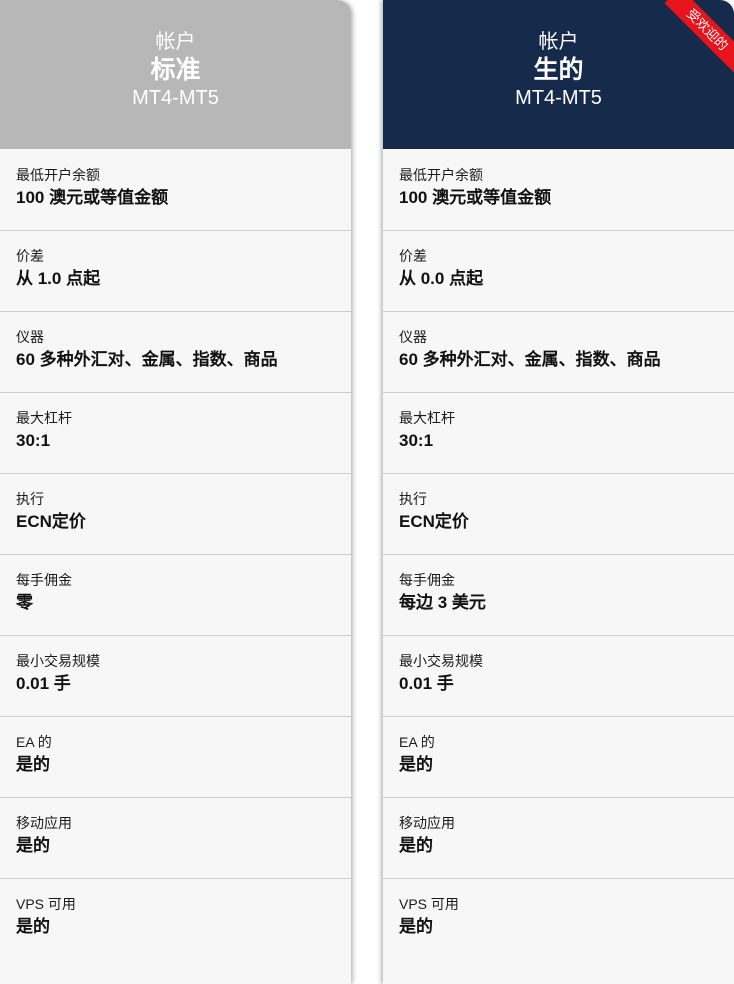 The height and width of the screenshot is (984, 734). Describe the element at coordinates (175, 594) in the screenshot. I see `feature-row-commission: 每手佣金 零` at that location.